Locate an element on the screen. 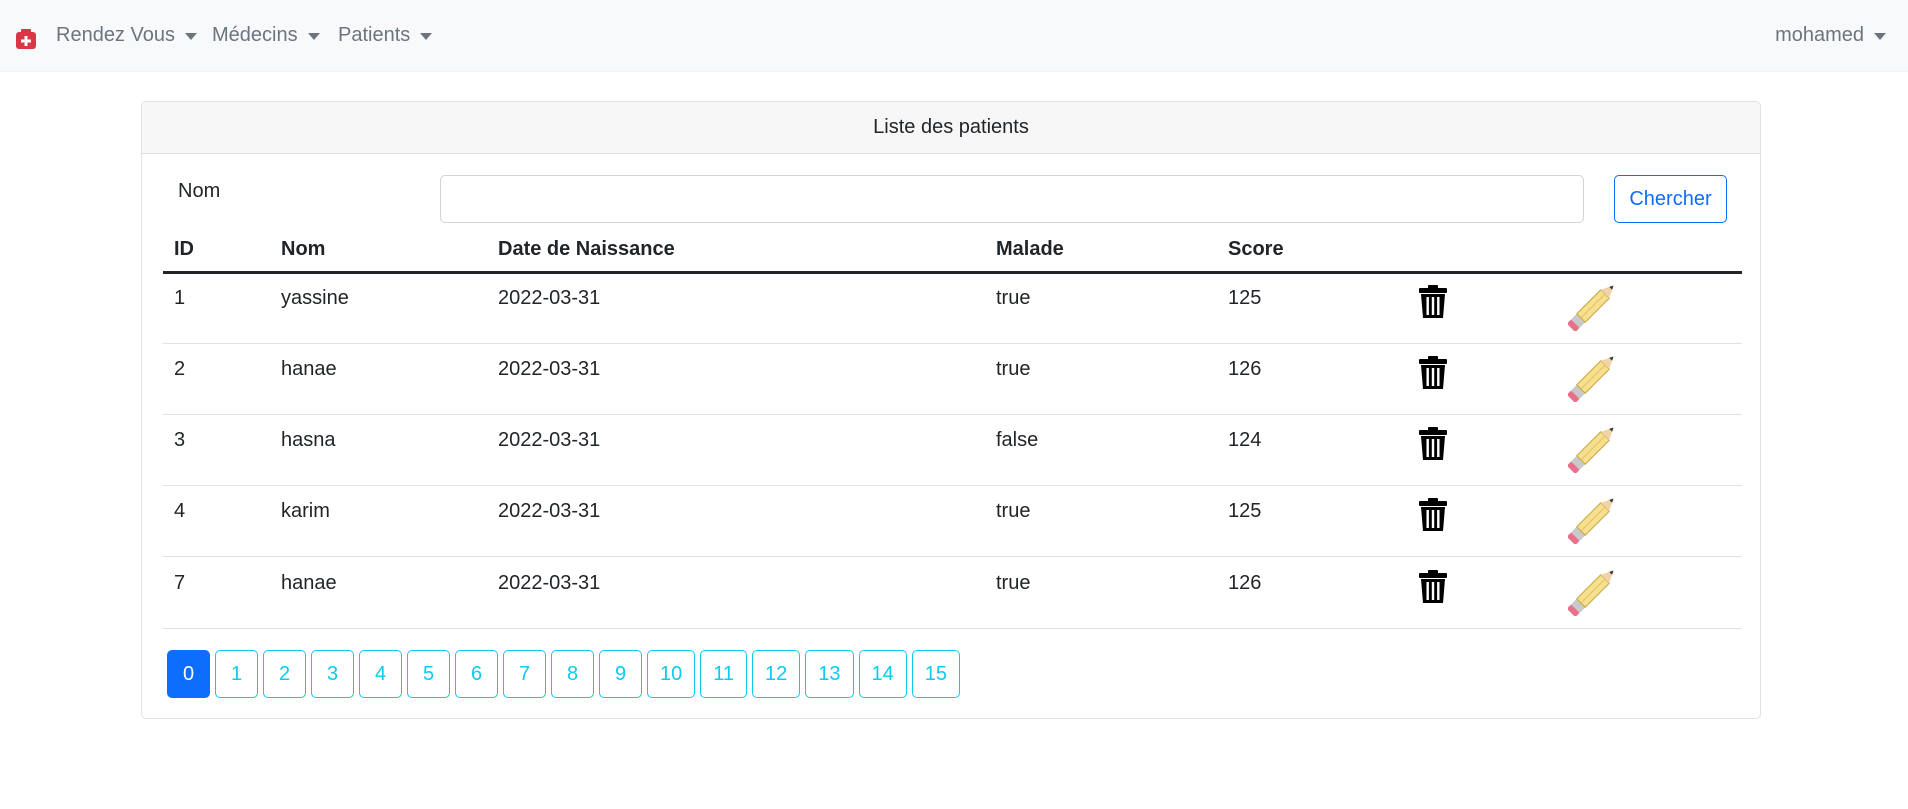 This screenshot has width=1908, height=809. nav-dropdown-patients: Patients is located at coordinates (385, 35).